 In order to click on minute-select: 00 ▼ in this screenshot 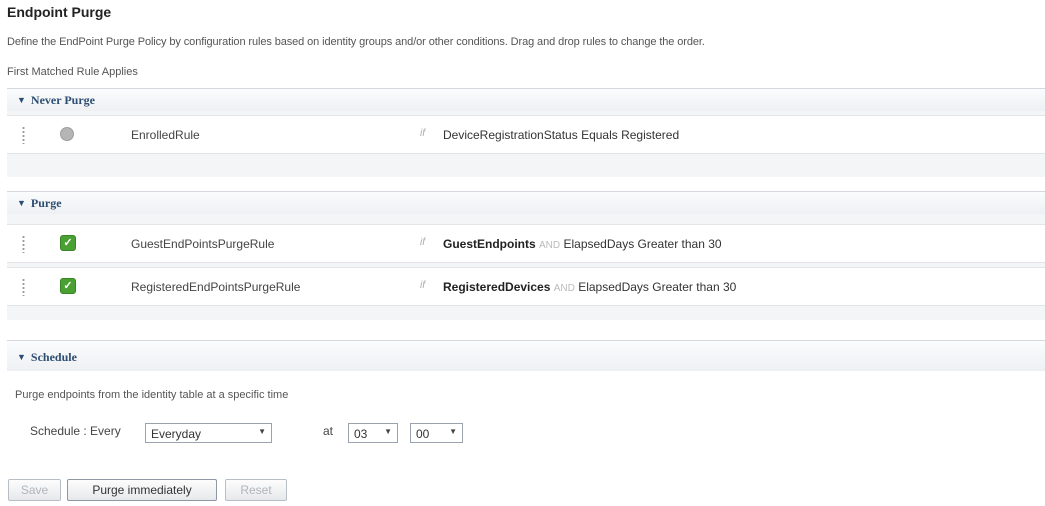, I will do `click(436, 433)`.